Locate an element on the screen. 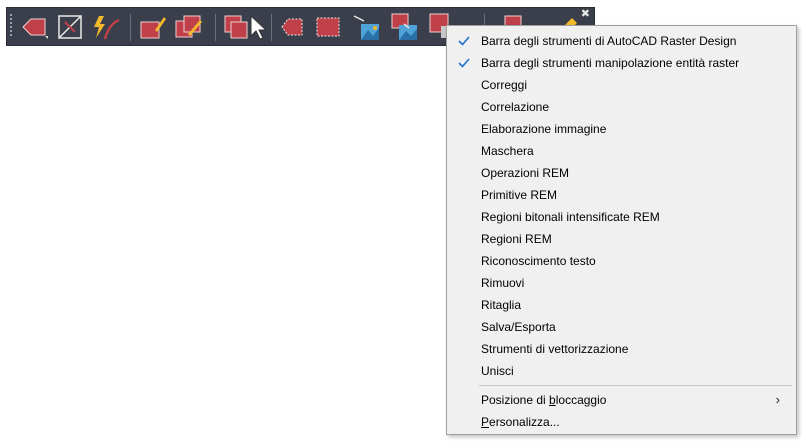 This screenshot has height=445, width=803. menu-item-label: Rimuovi is located at coordinates (503, 283).